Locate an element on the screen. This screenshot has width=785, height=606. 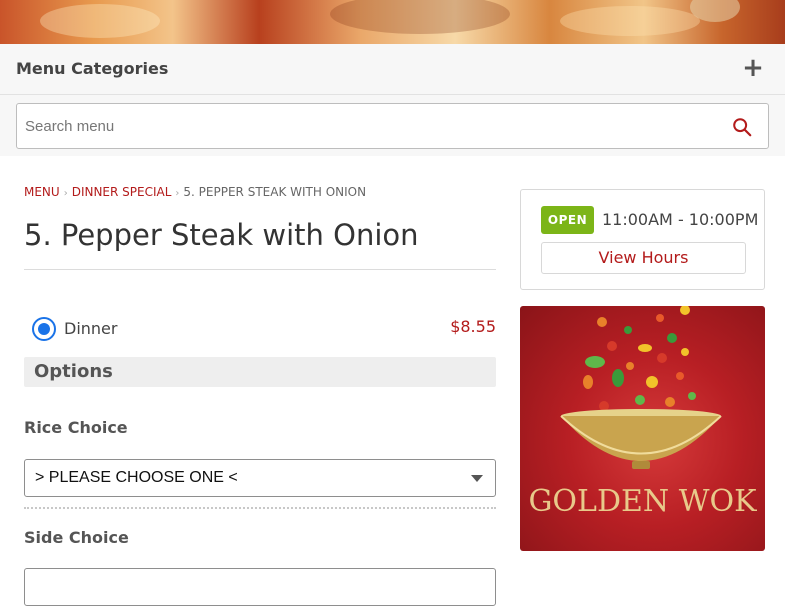
hours-range: 11:00AM - 10:00PM is located at coordinates (680, 219).